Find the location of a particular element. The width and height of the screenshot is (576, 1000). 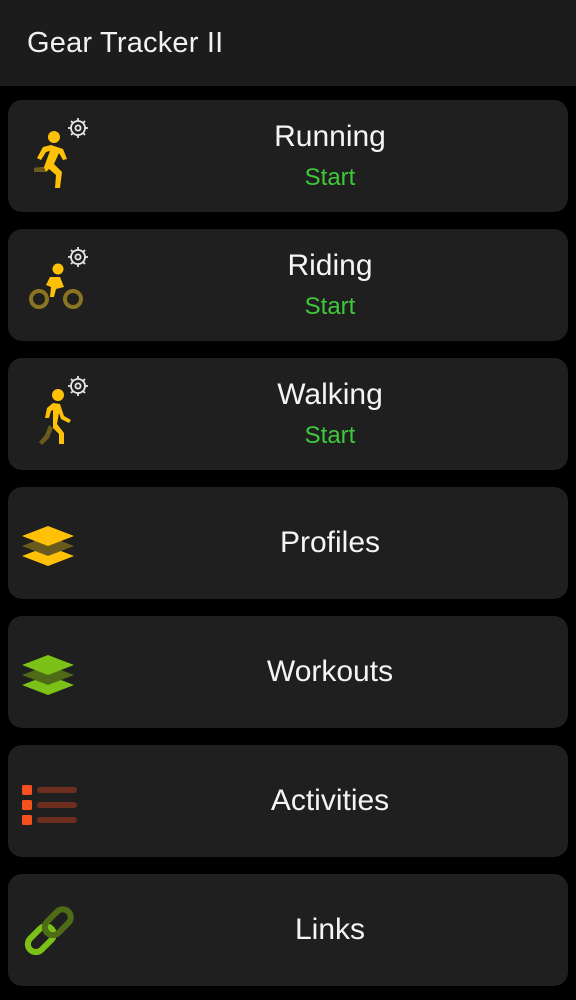

riding-start-button: Start is located at coordinates (330, 307).